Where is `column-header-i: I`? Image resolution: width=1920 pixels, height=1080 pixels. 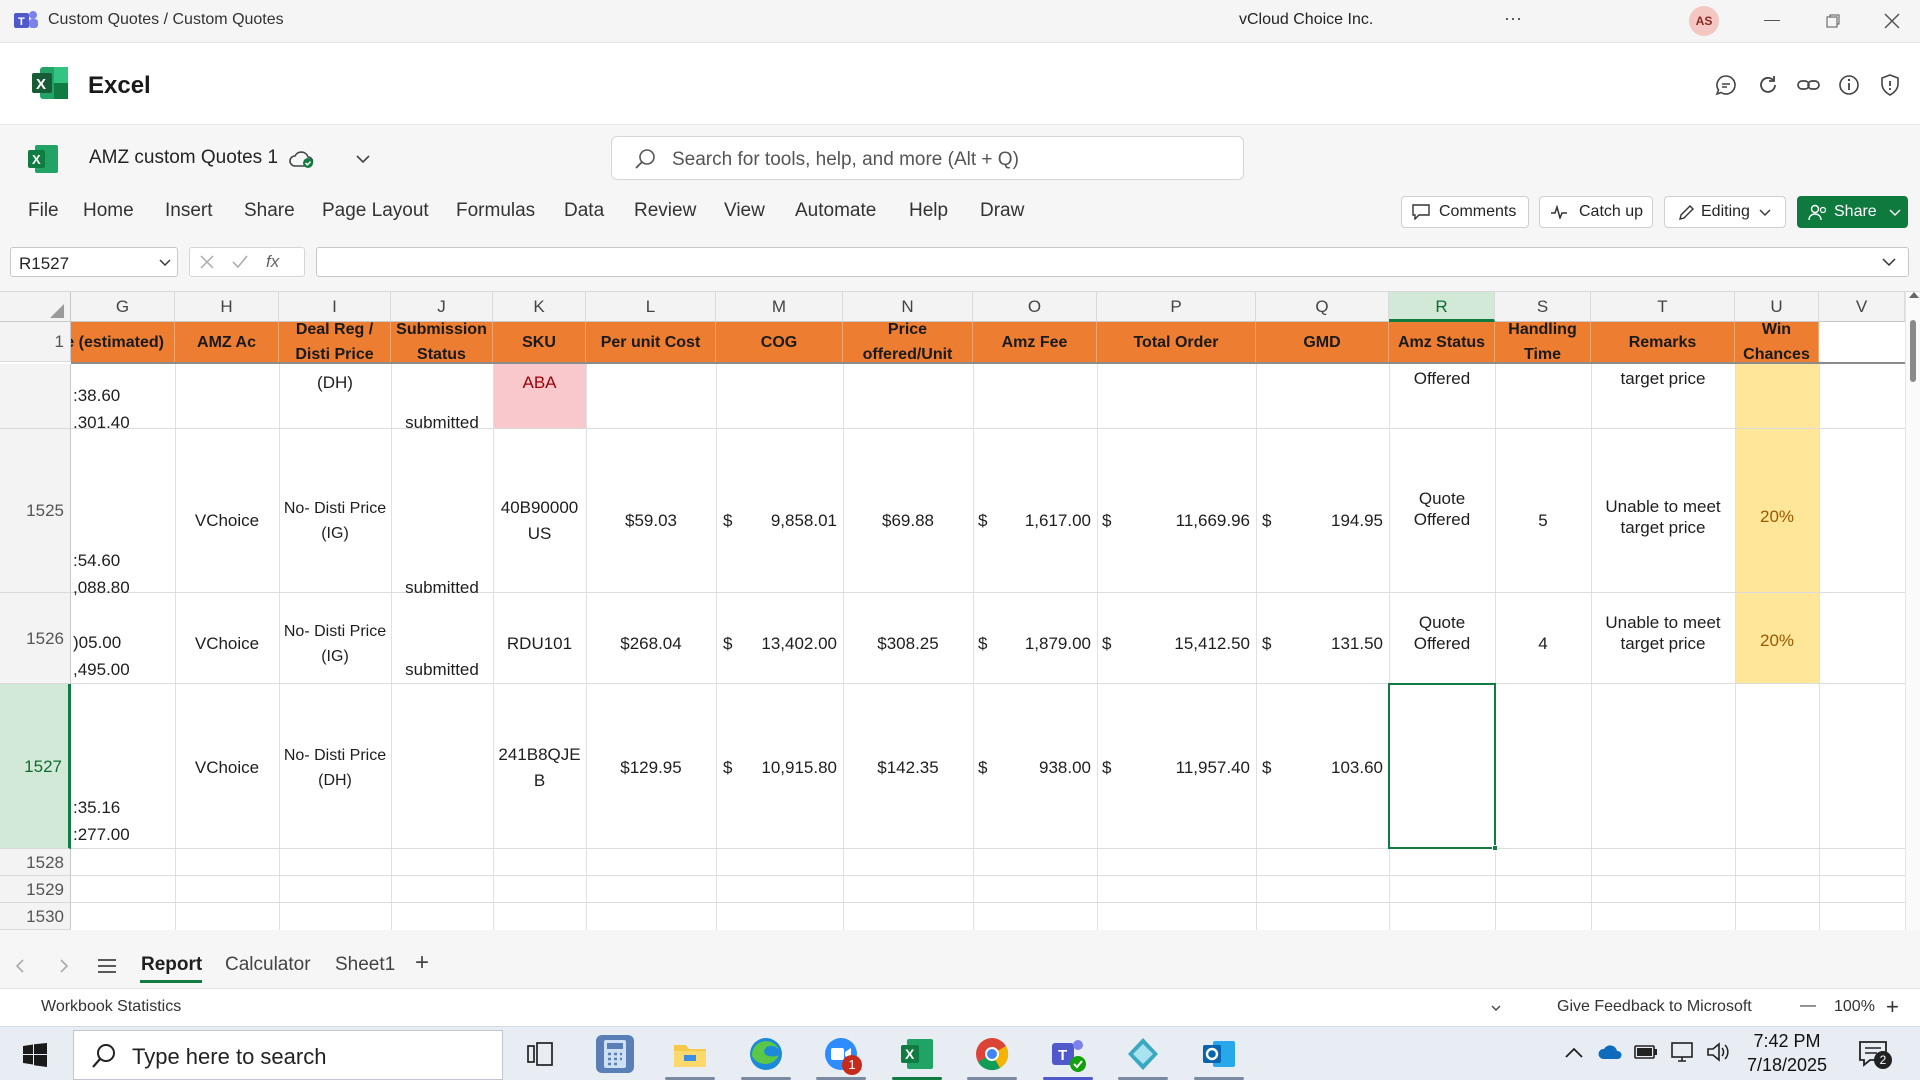 column-header-i: I is located at coordinates (335, 307).